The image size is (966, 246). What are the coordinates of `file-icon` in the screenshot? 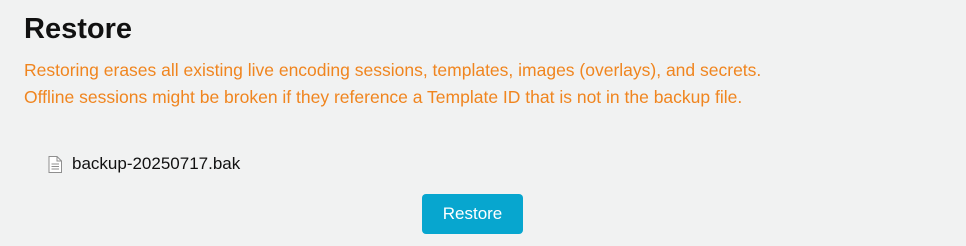 It's located at (55, 164).